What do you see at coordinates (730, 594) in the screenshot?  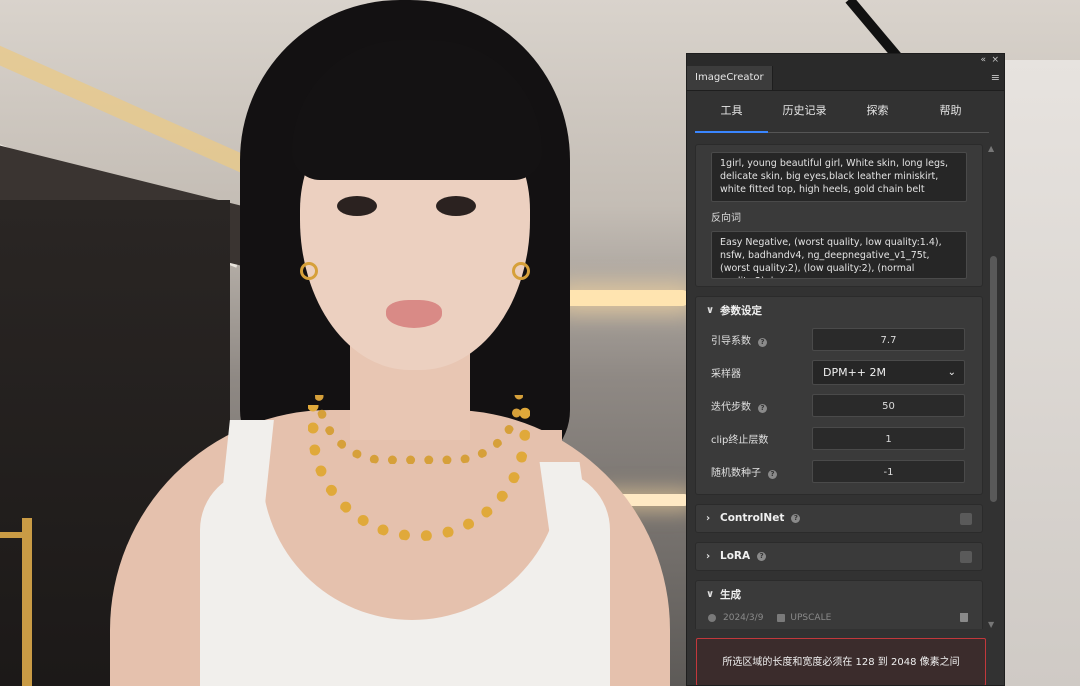 I see `generate-title: 生成` at bounding box center [730, 594].